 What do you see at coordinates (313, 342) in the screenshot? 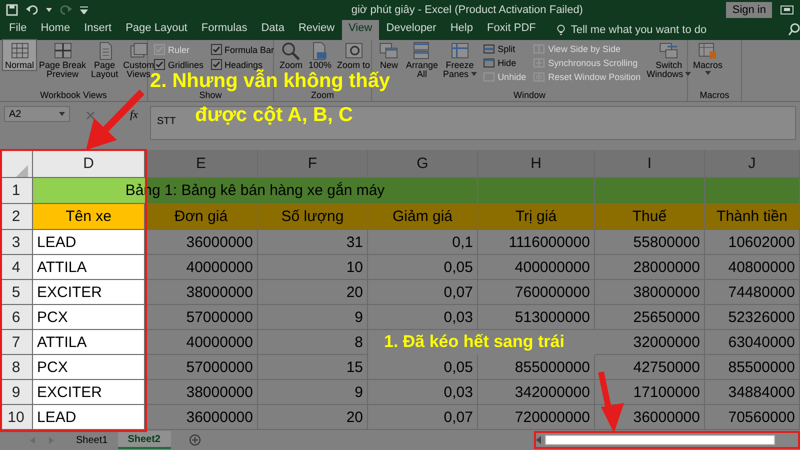
I see `table-cell: 8` at bounding box center [313, 342].